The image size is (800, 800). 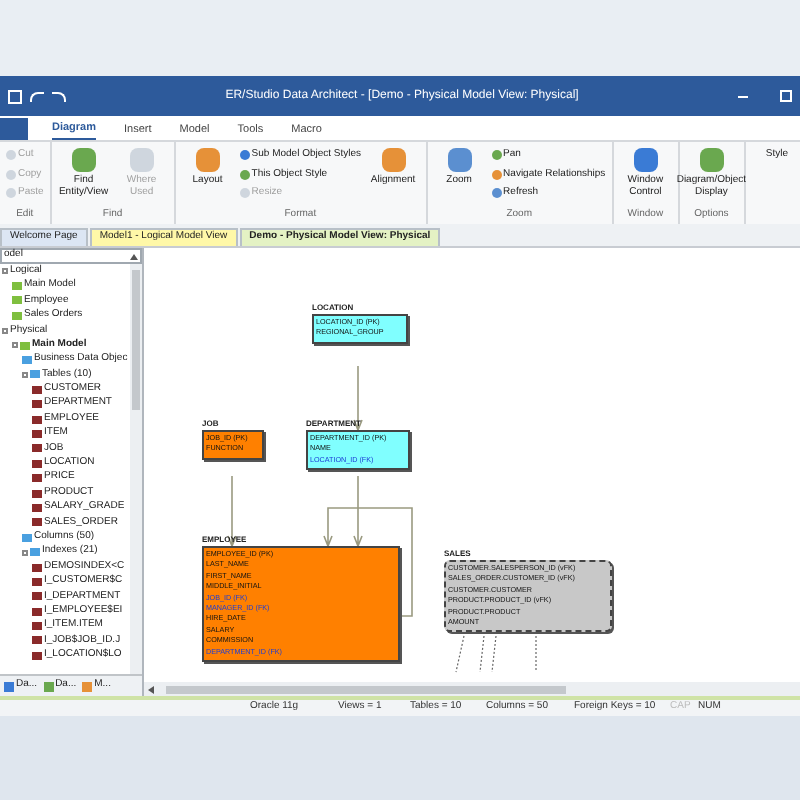 I want to click on minimize-icon, so click(x=743, y=96).